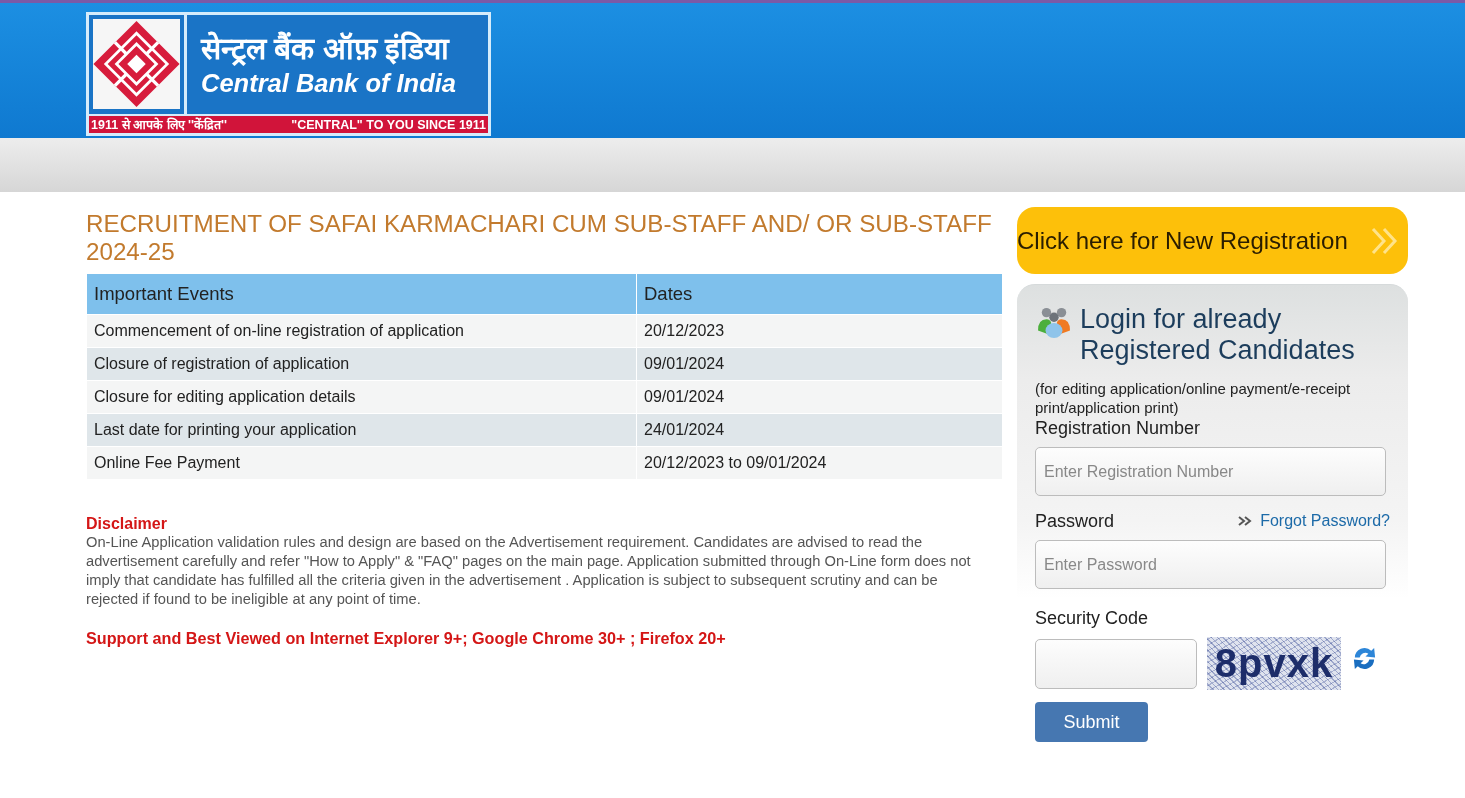  I want to click on captcha-image: 8pvxk, so click(1274, 663).